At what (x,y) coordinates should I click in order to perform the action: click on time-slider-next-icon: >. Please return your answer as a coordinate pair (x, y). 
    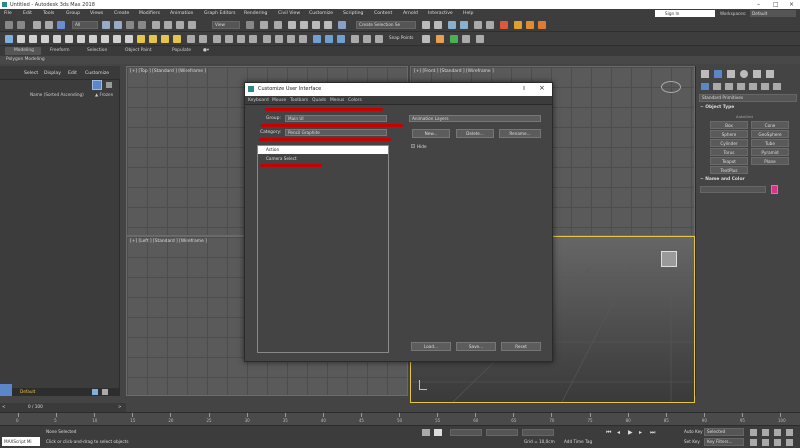
    Looking at the image, I should click on (120, 406).